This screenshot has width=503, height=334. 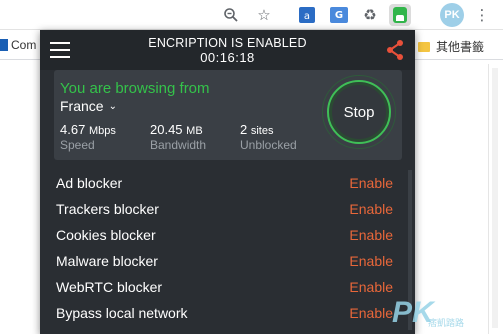 I want to click on other-bookmarks-label: 其他書籤, so click(x=460, y=47).